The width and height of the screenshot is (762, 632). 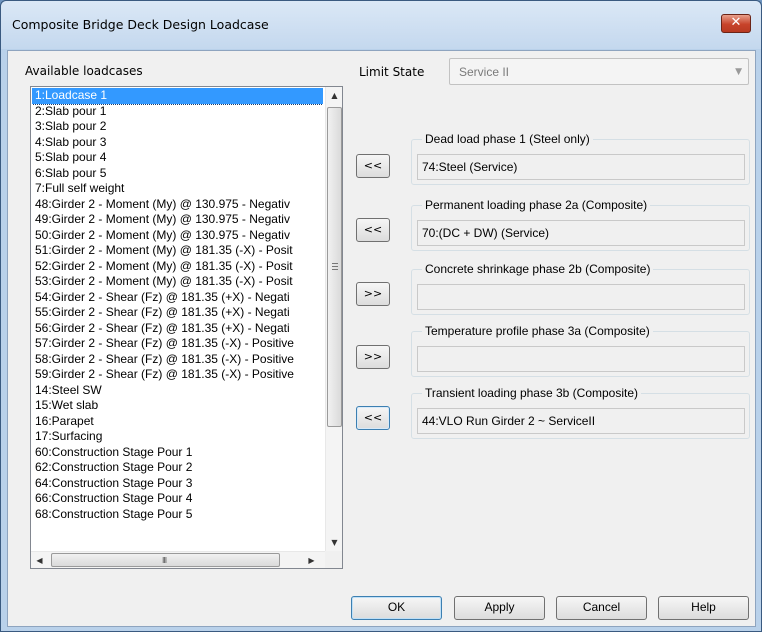 I want to click on list-item: 5:Slab pour 4, so click(x=177, y=158).